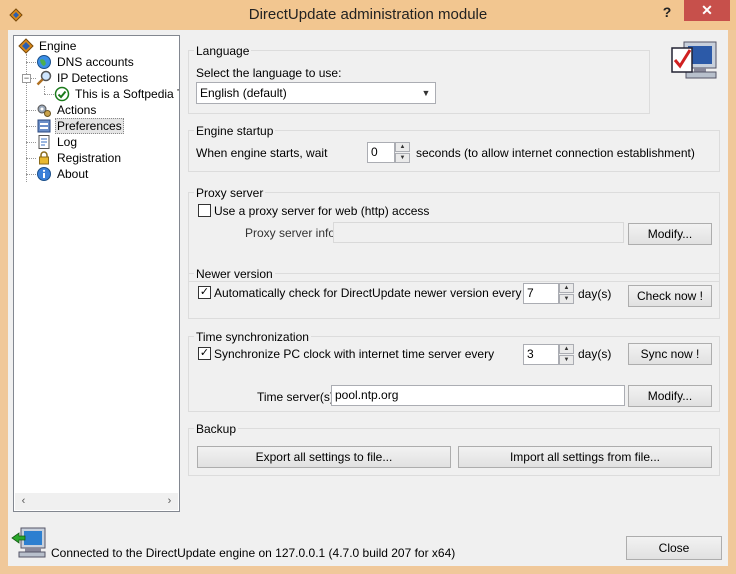 Image resolution: width=736 pixels, height=574 pixels. I want to click on time-sync-unit: day(s), so click(595, 354).